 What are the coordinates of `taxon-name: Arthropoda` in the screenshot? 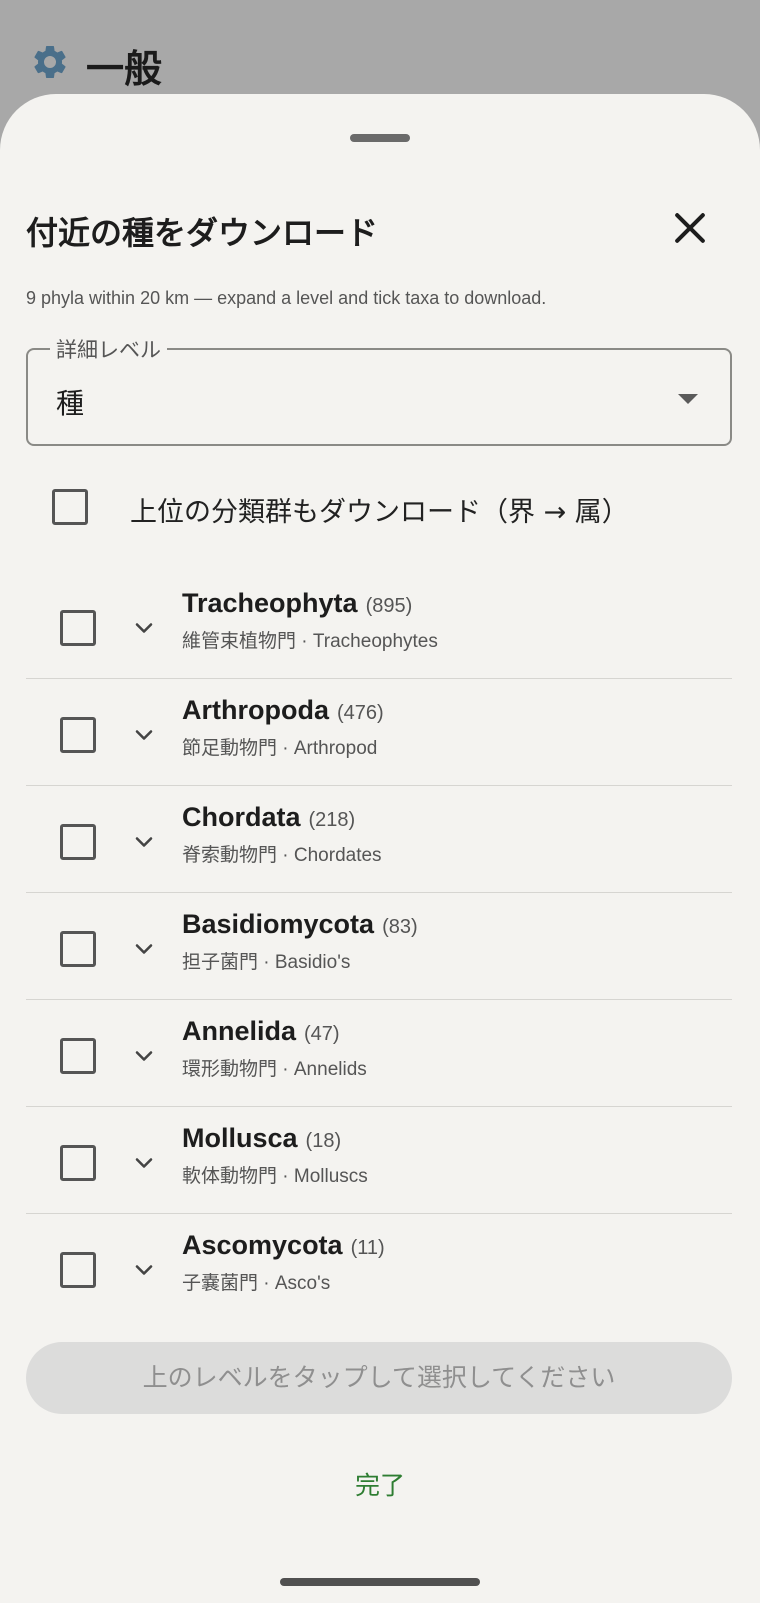 It's located at (255, 710).